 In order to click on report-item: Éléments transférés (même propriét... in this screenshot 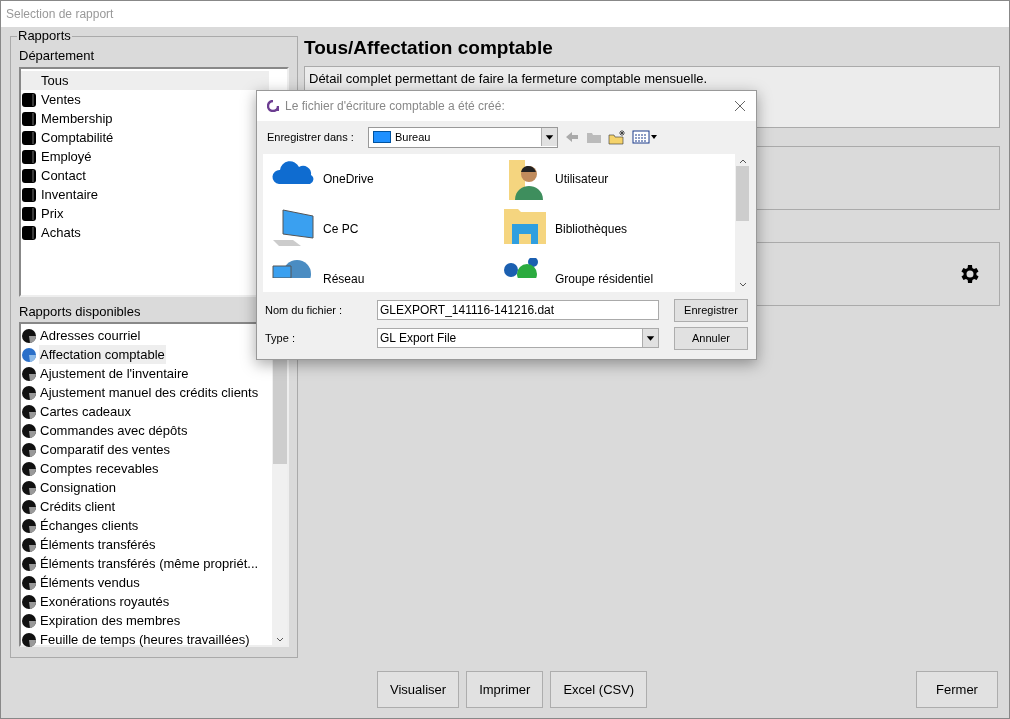, I will do `click(149, 563)`.